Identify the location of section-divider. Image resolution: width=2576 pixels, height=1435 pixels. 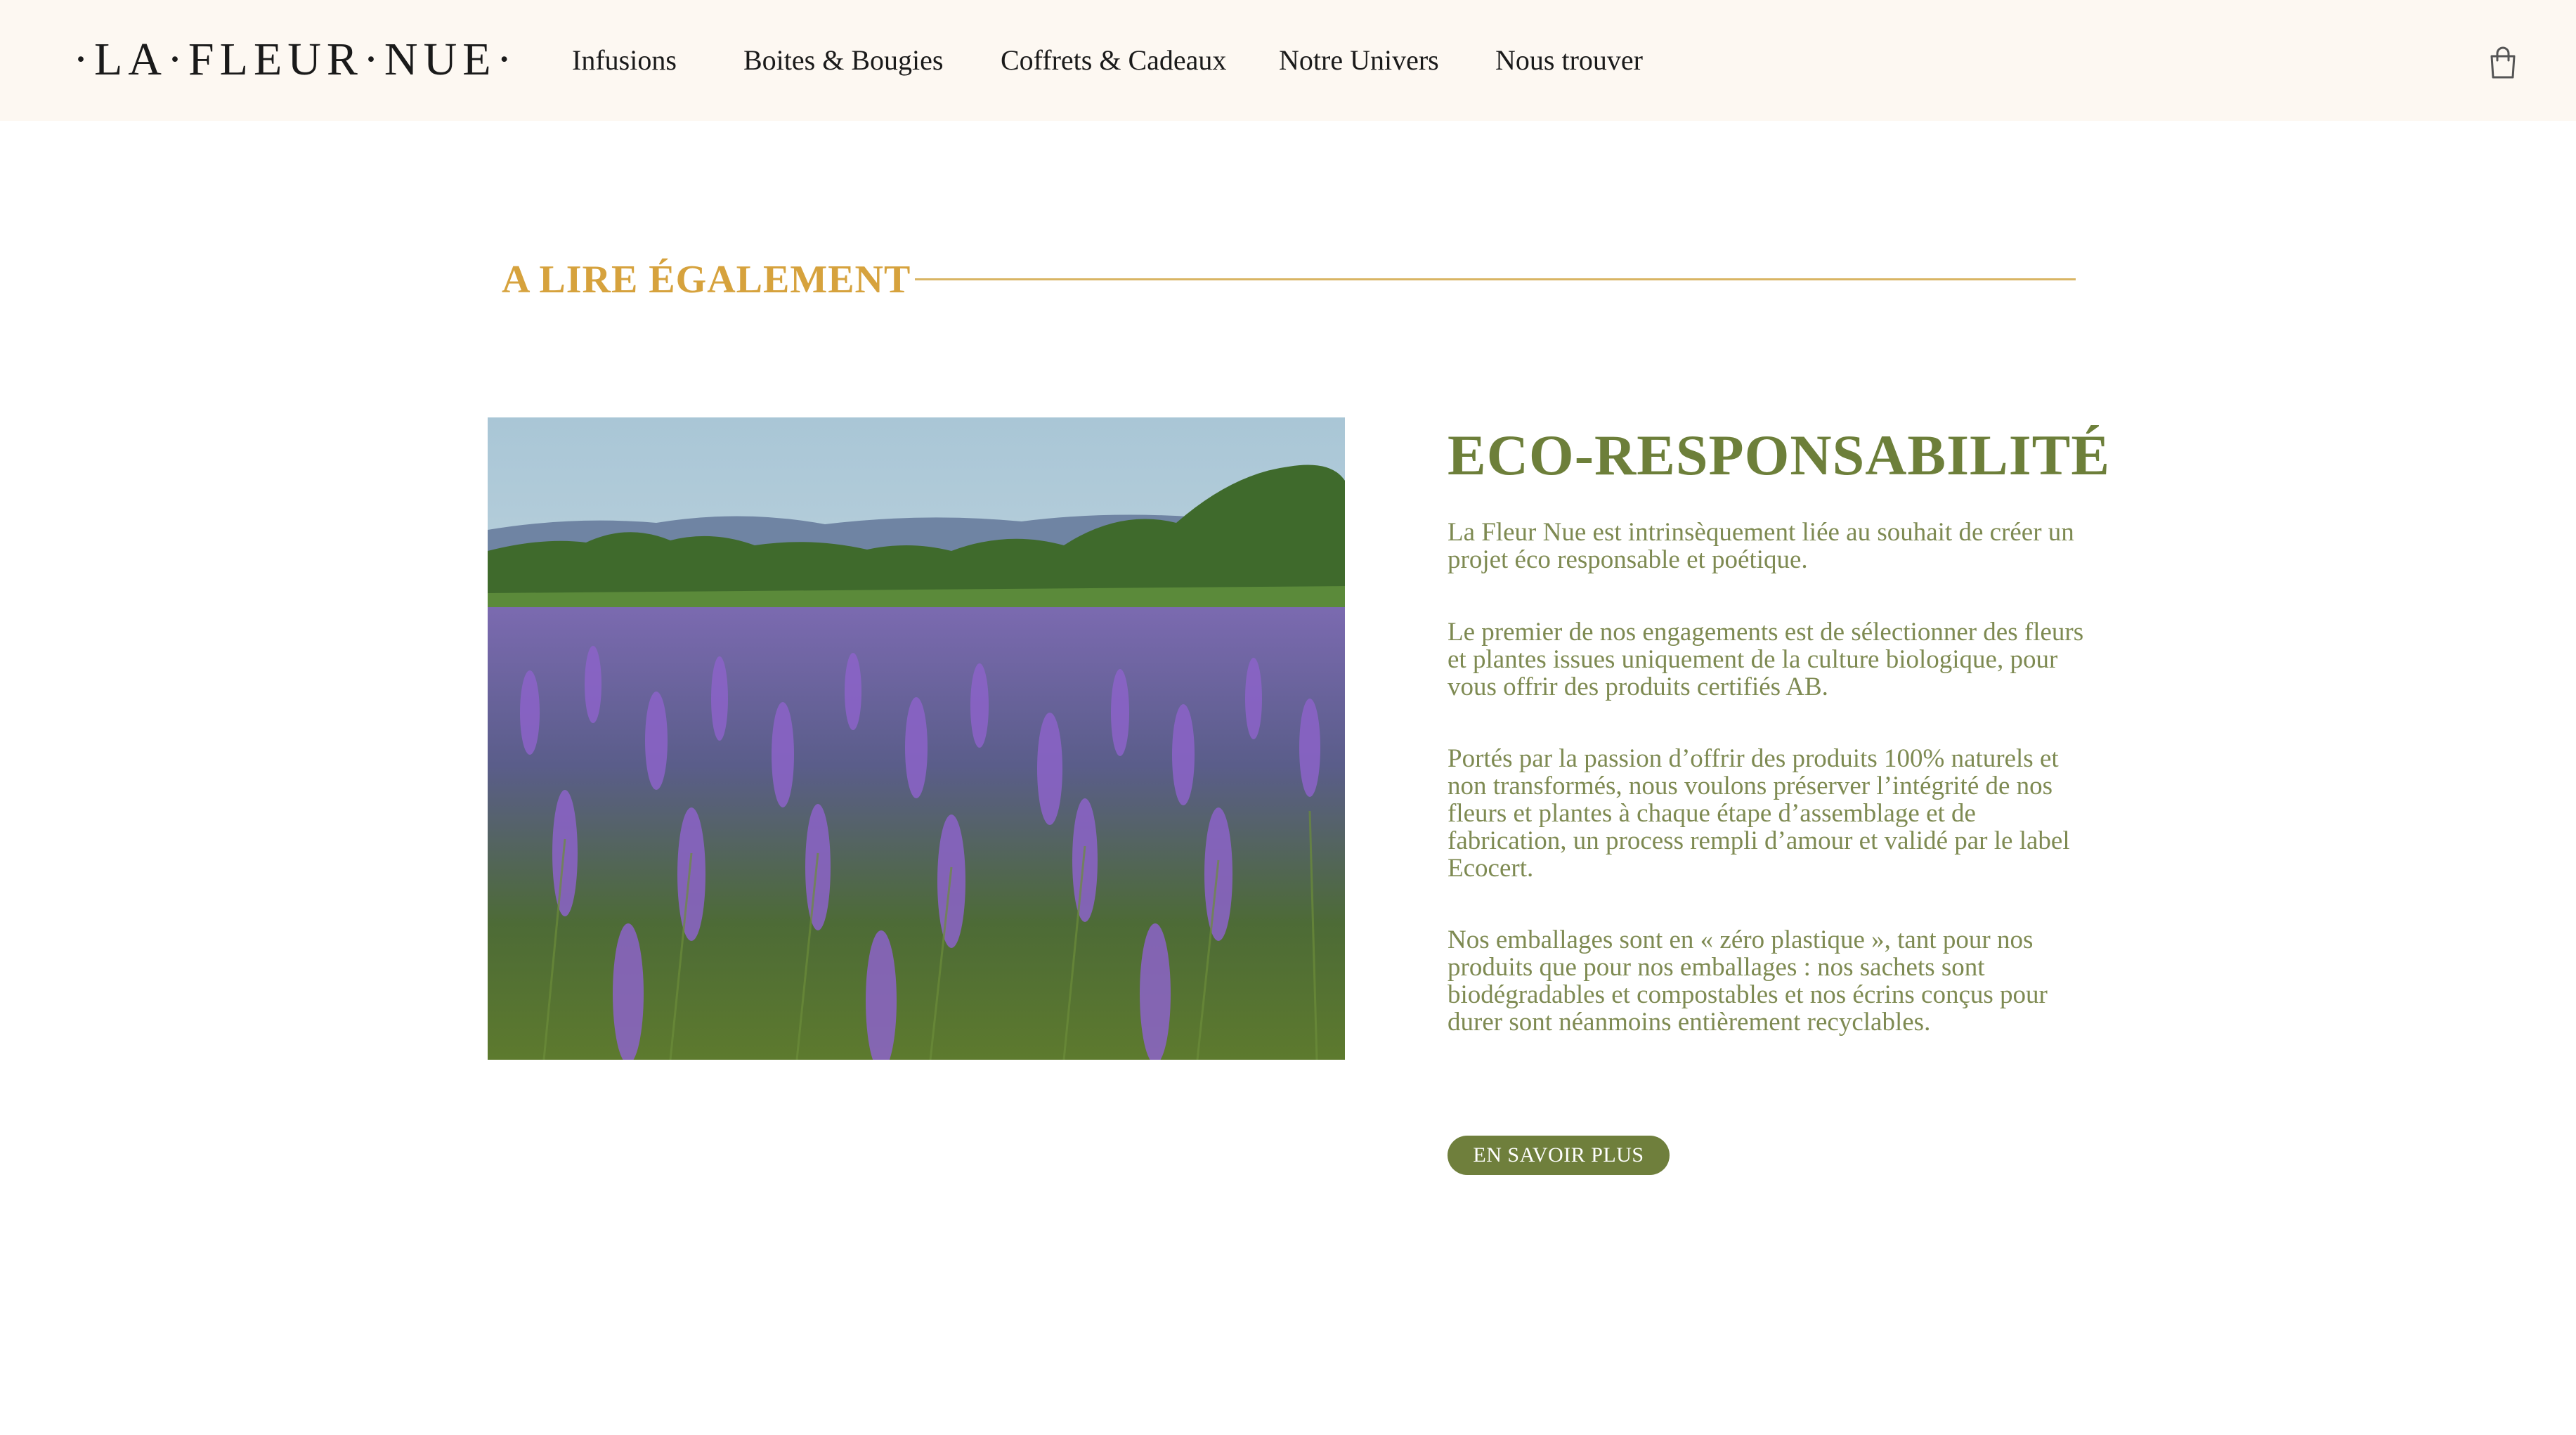
(1495, 279).